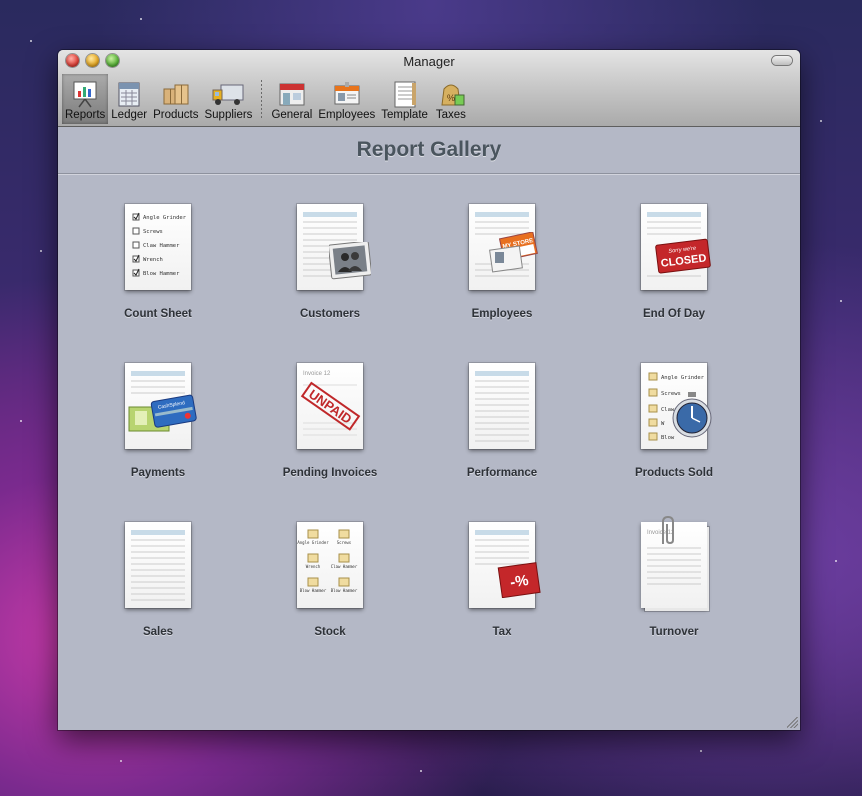  I want to click on general-icon, so click(292, 94).